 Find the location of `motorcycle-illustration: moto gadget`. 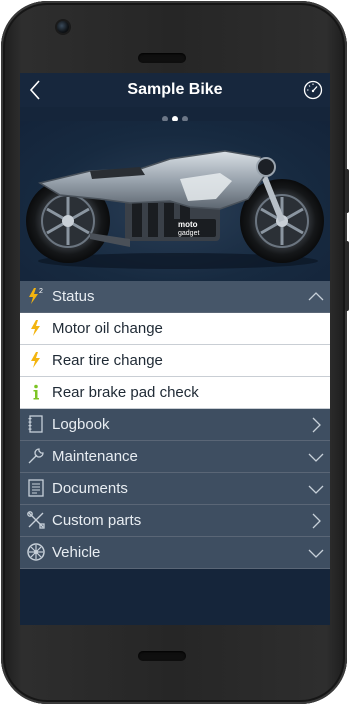

motorcycle-illustration: moto gadget is located at coordinates (175, 209).